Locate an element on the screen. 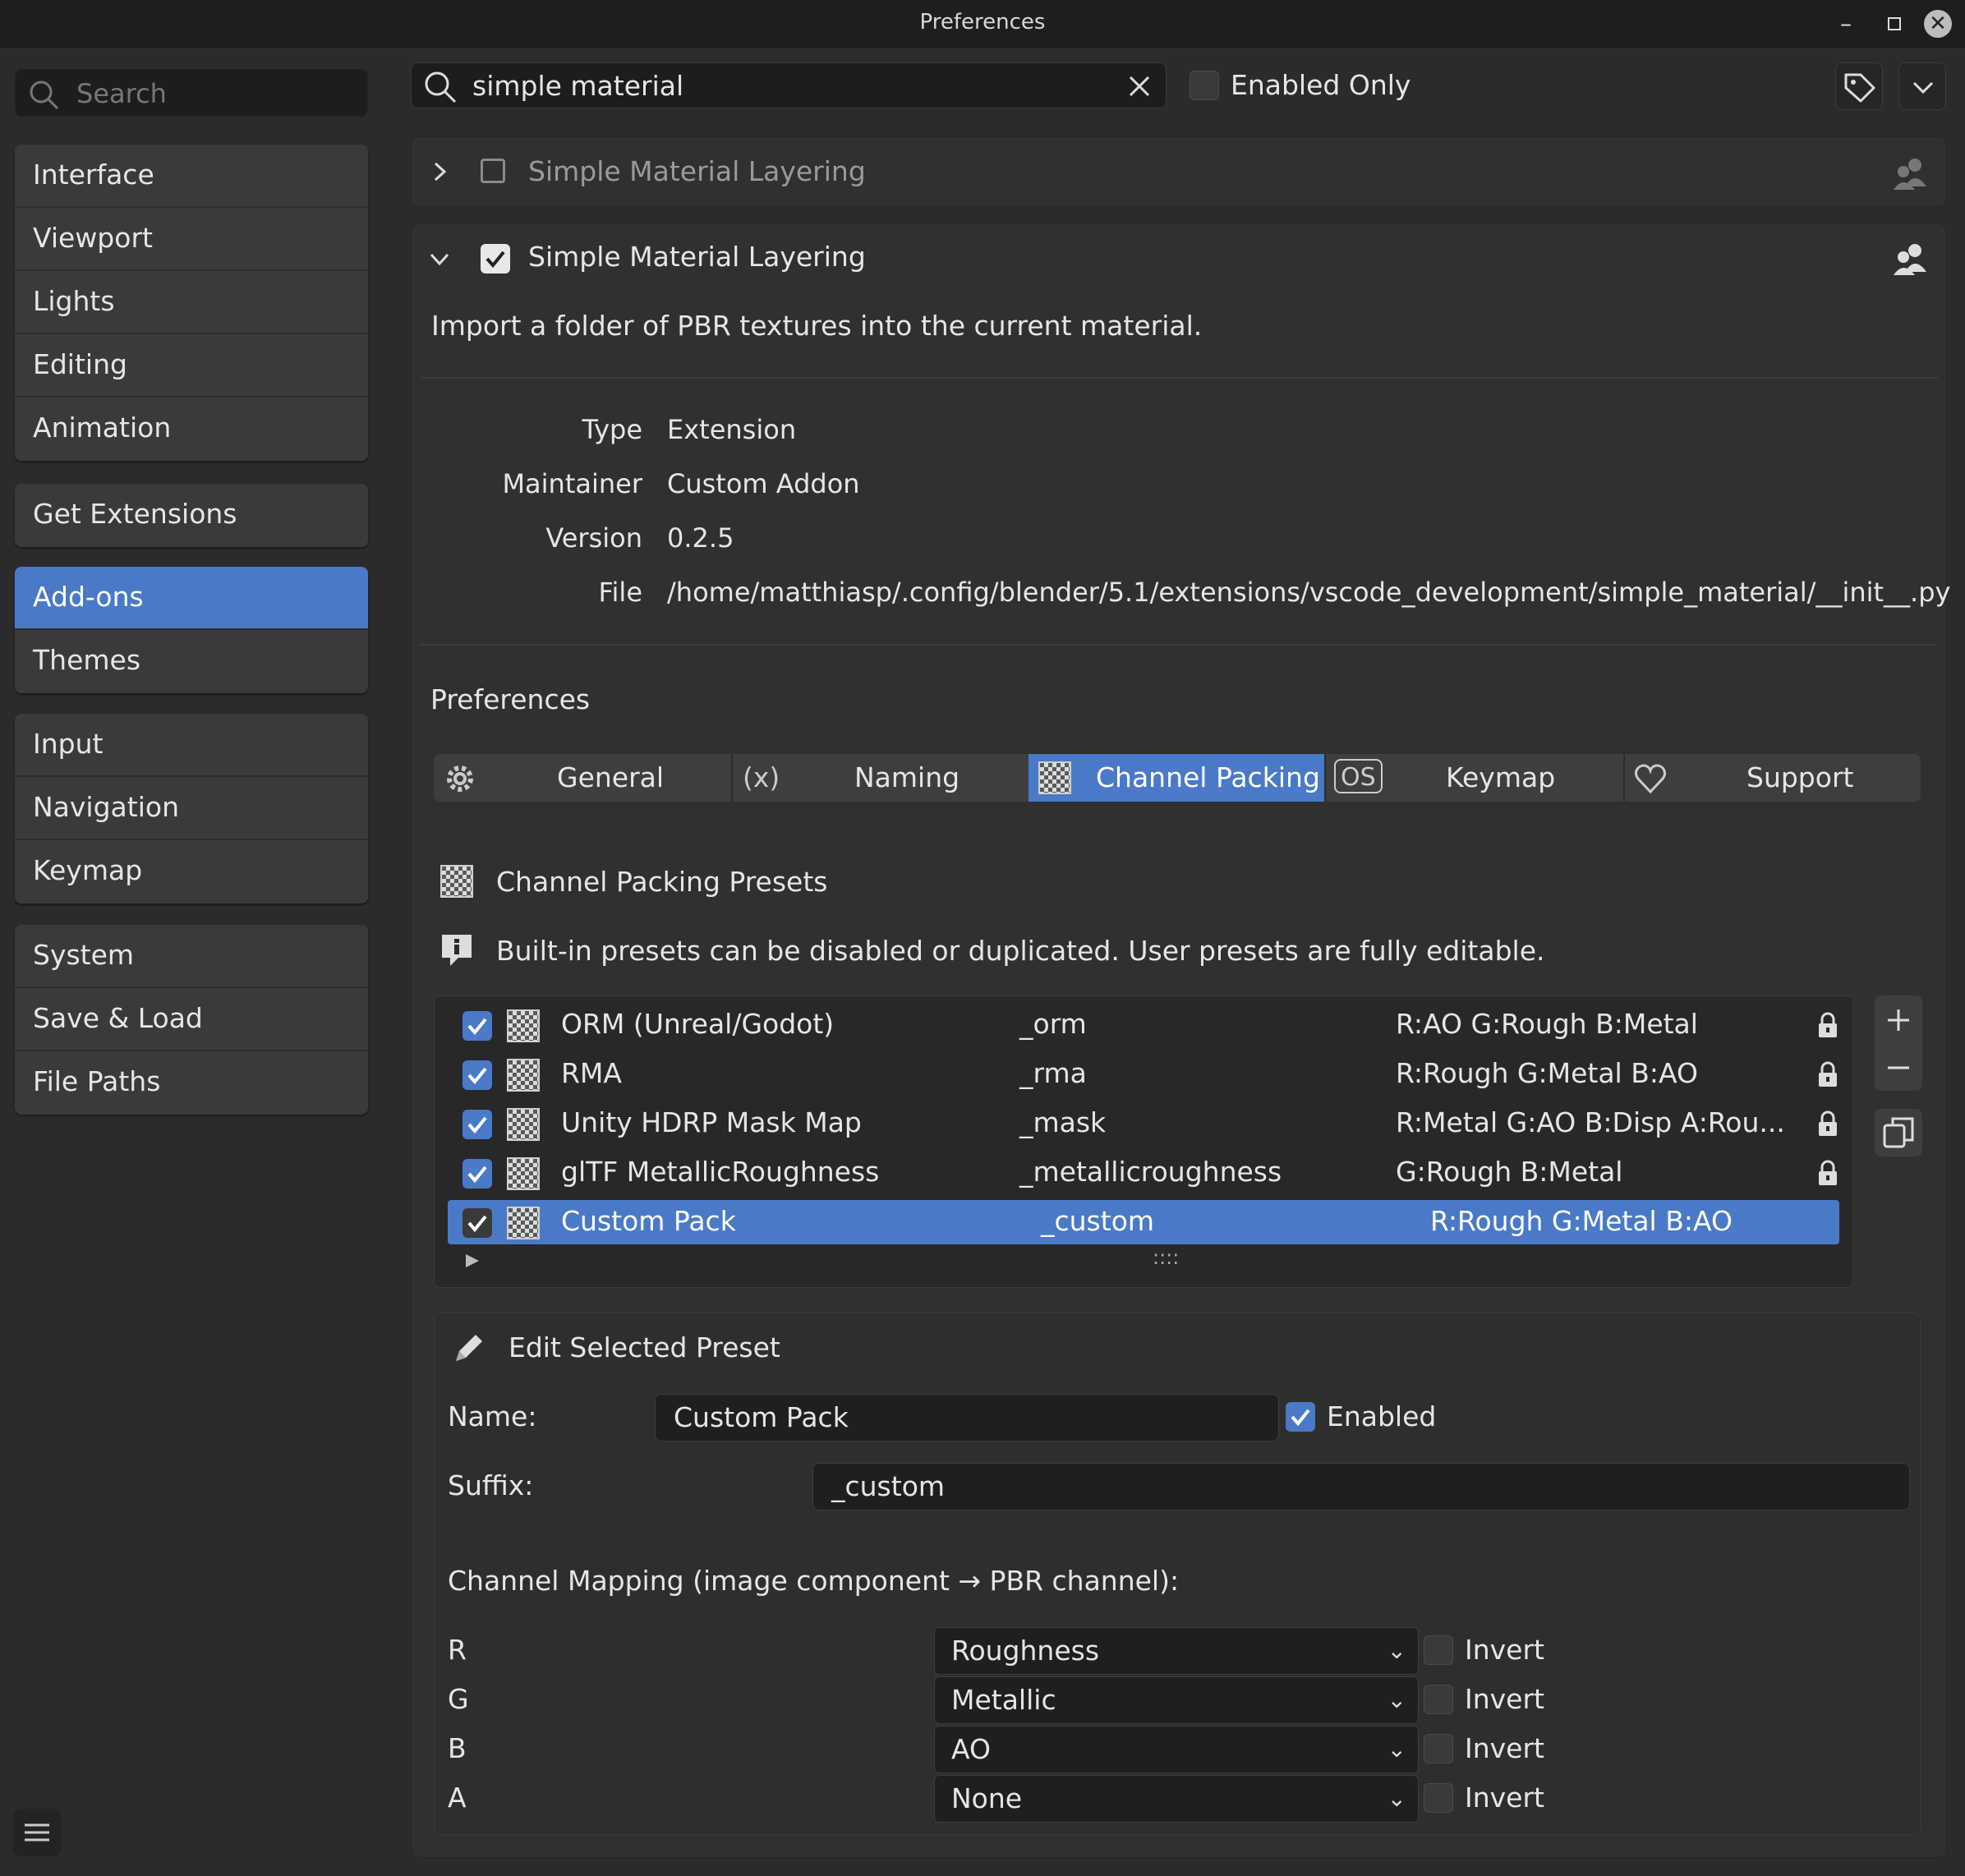 The width and height of the screenshot is (1965, 1876). preset-suffix: _metallicroughness is located at coordinates (1151, 1172).